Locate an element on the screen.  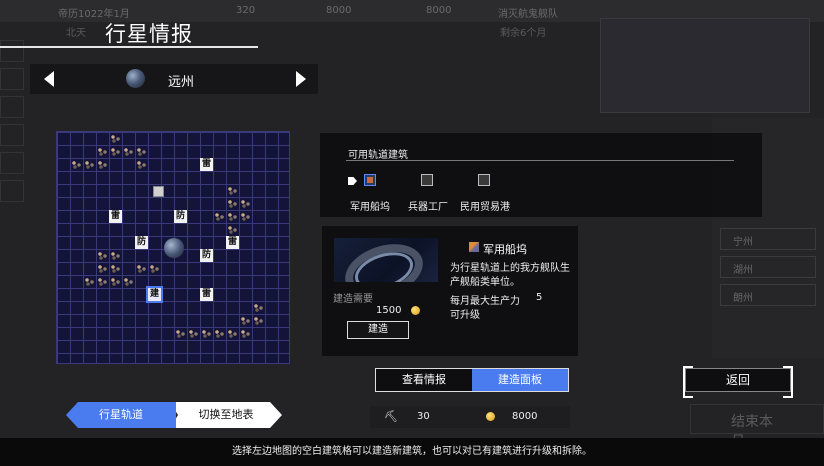
panel-header: 可用轨道建筑 is located at coordinates (378, 155).